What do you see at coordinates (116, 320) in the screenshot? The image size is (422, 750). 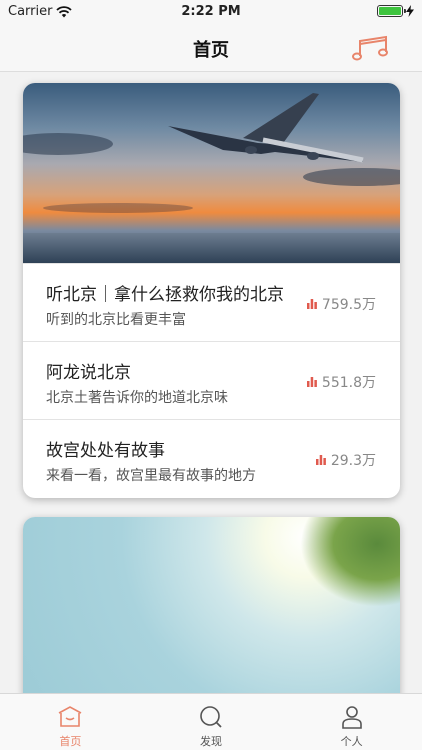 I see `item-subtitle: 听到的北京比看更丰富` at bounding box center [116, 320].